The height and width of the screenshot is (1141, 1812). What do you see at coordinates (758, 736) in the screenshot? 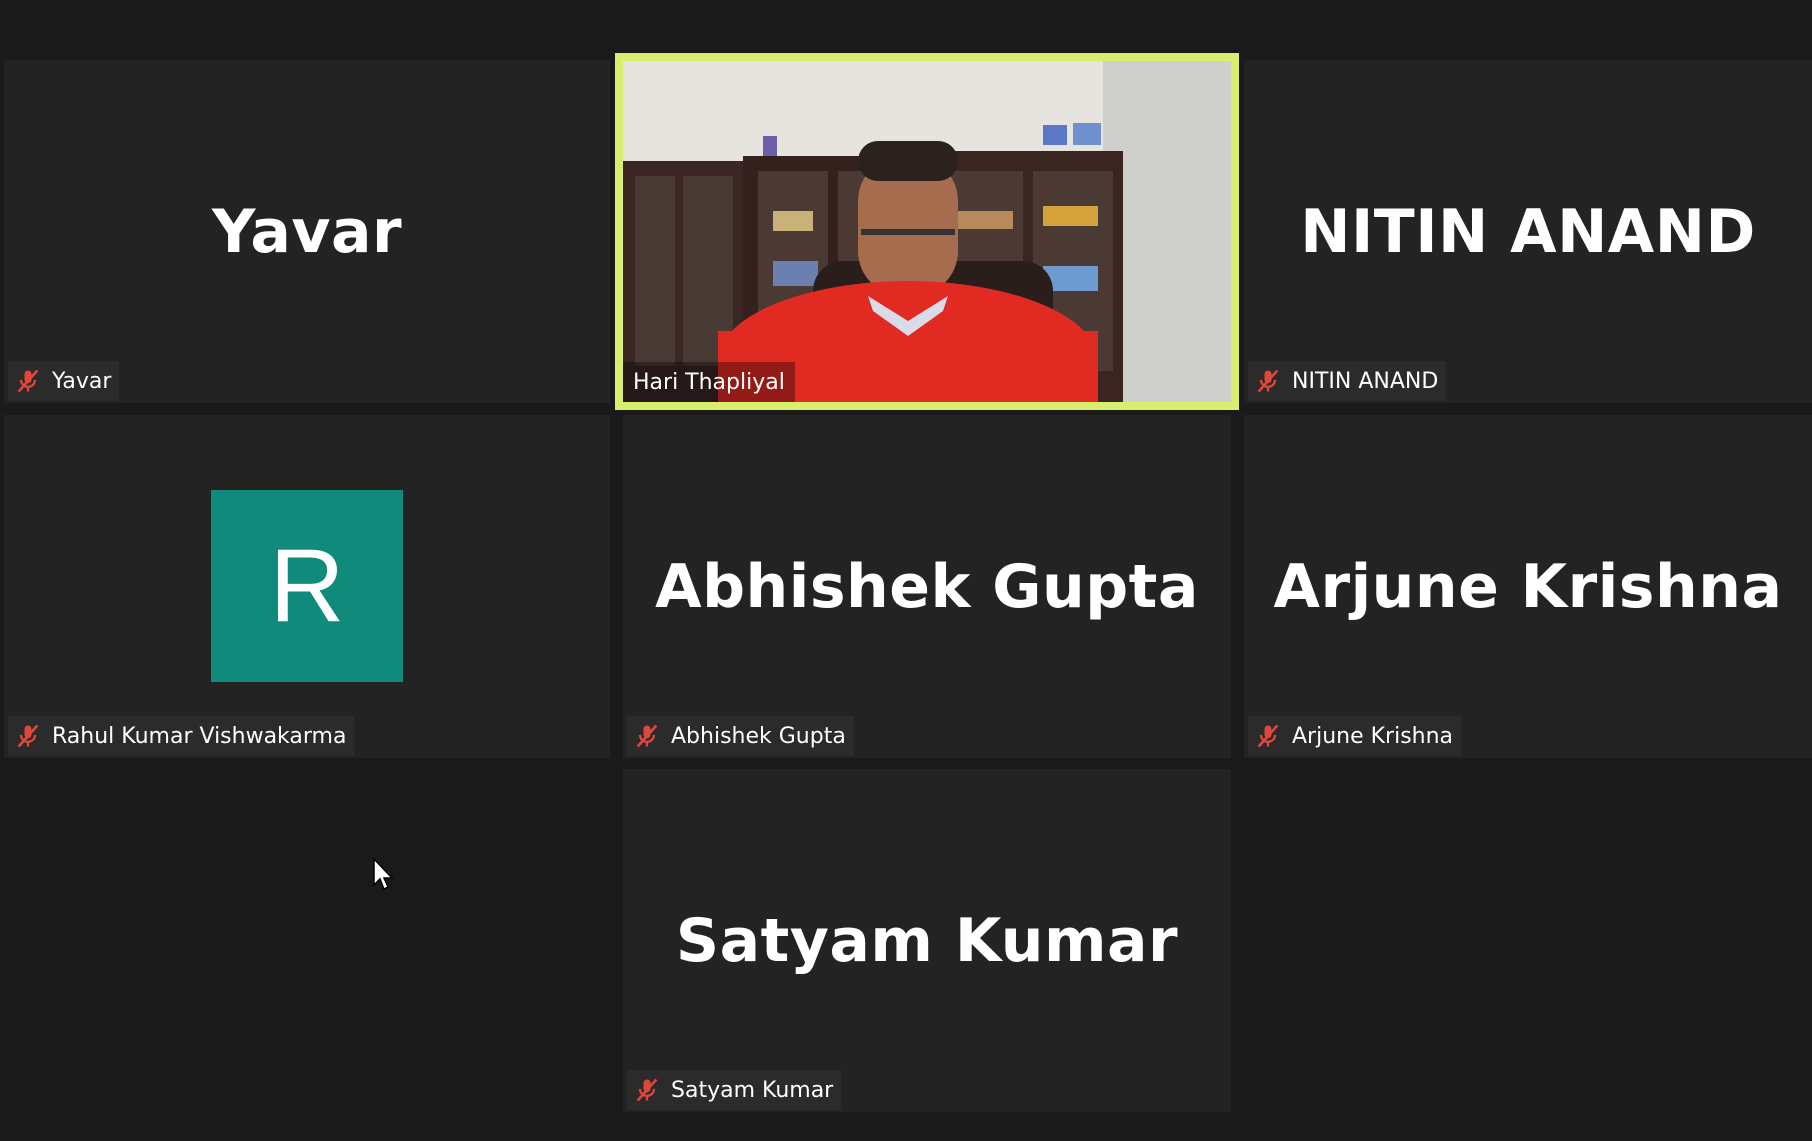
I see `participant-label: Abhishek Gupta` at bounding box center [758, 736].